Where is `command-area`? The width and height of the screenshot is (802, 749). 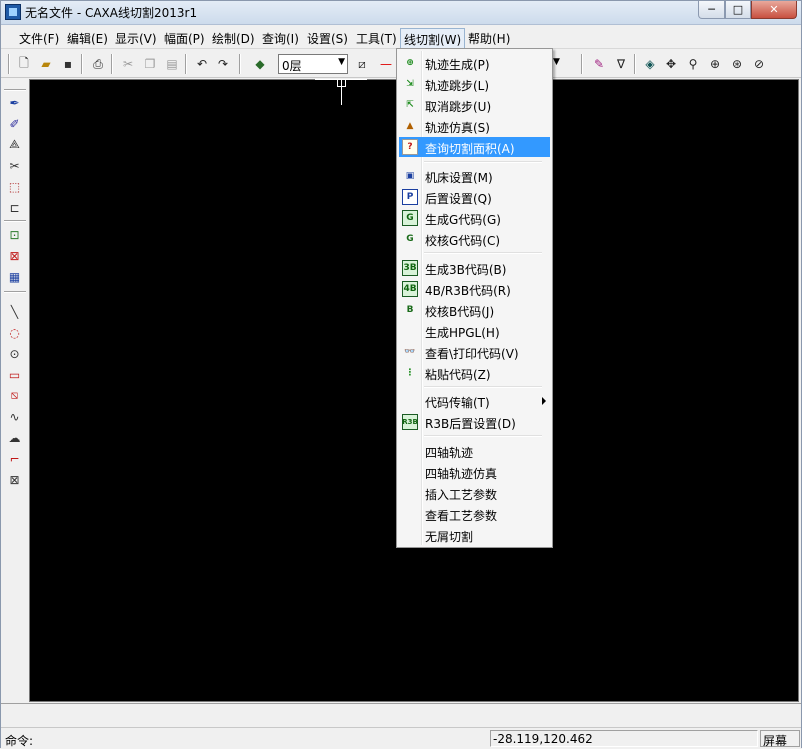
command-area is located at coordinates (401, 714).